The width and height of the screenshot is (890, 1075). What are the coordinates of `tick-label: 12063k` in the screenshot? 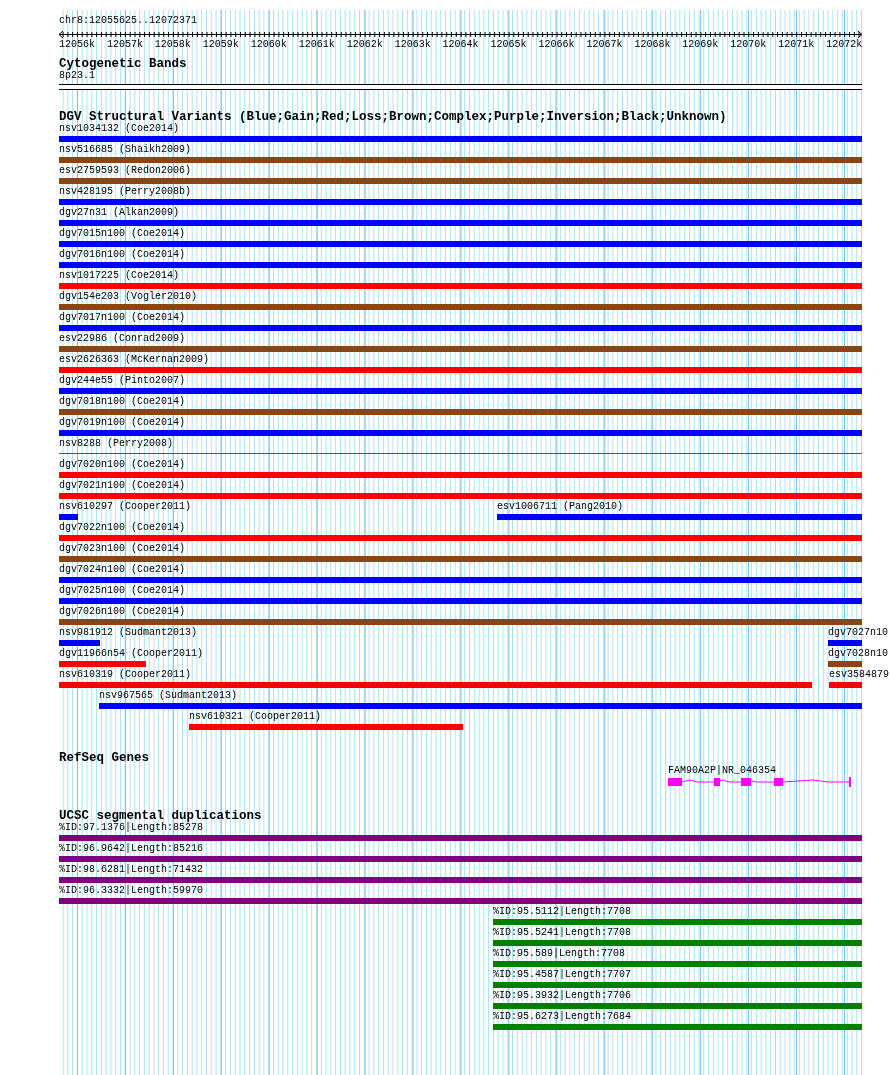 It's located at (412, 44).